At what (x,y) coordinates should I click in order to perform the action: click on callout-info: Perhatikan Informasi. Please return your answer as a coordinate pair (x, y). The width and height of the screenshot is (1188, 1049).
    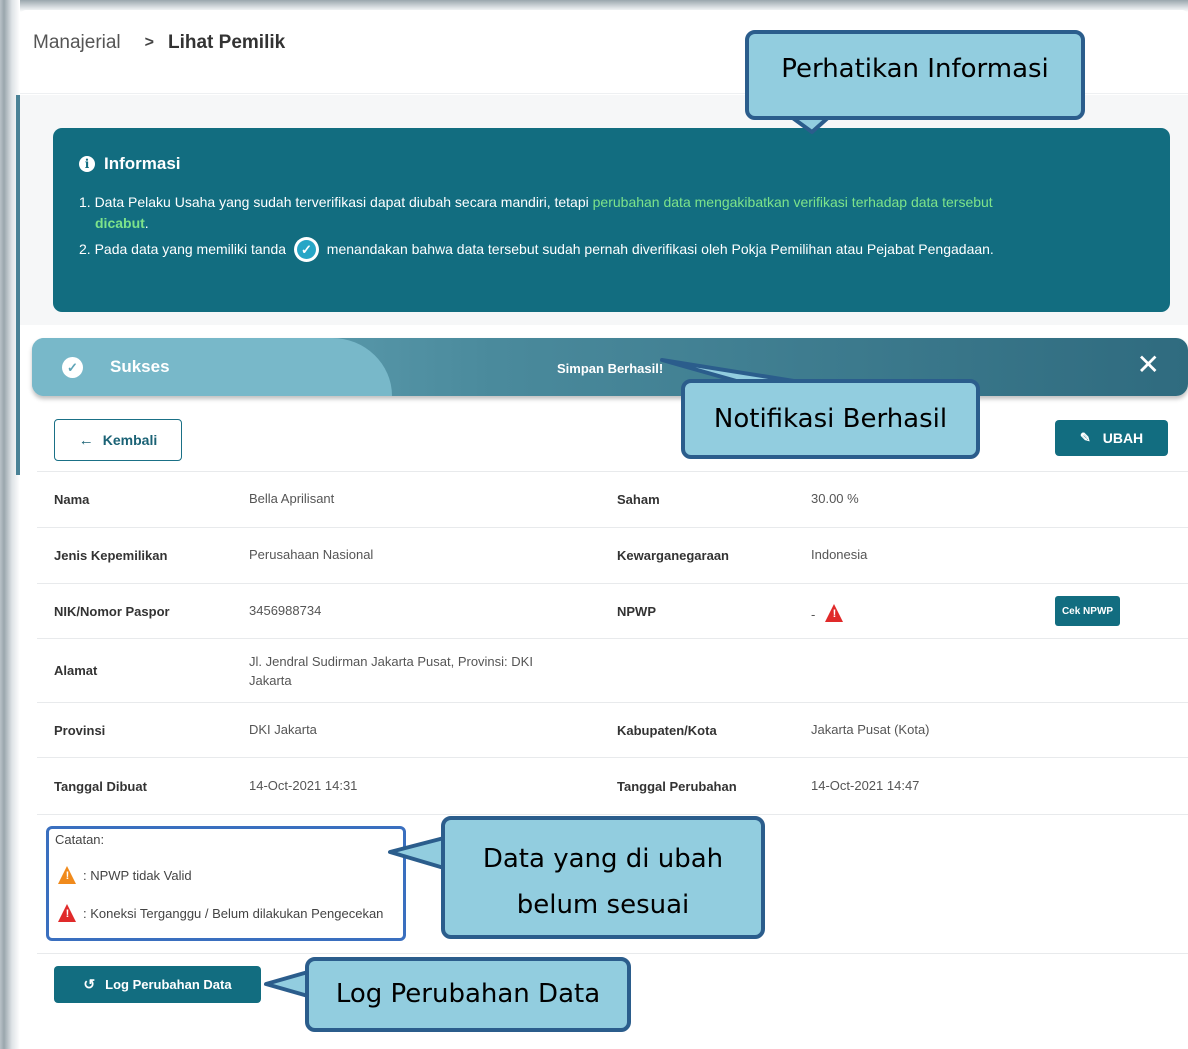
    Looking at the image, I should click on (915, 75).